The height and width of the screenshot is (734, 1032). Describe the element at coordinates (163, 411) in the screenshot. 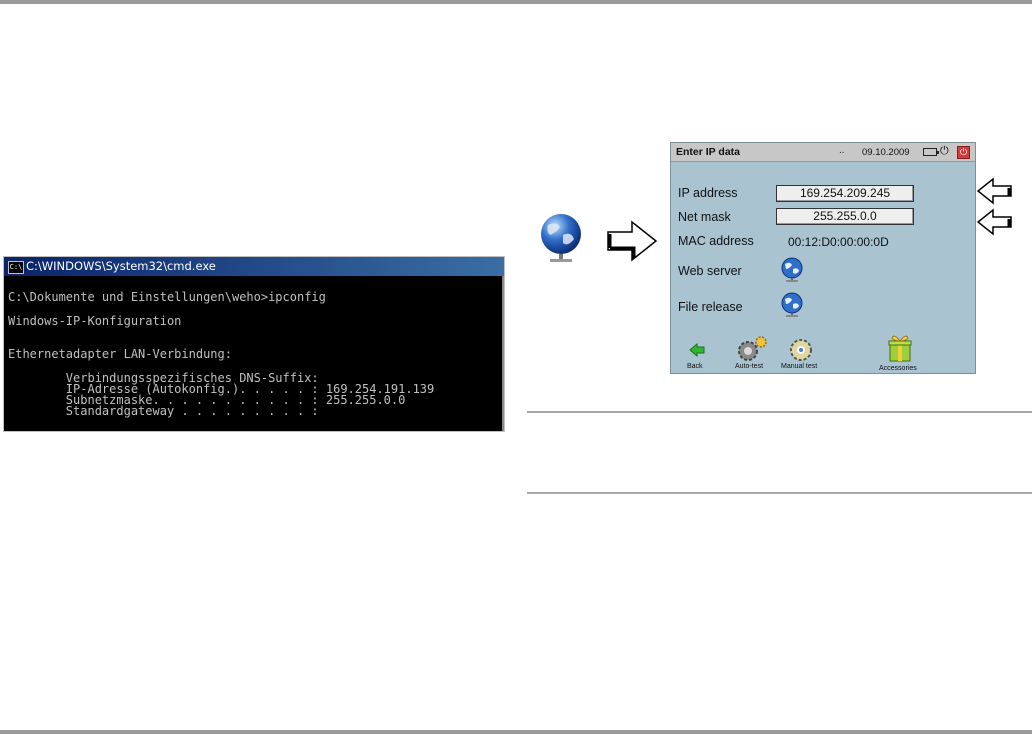

I see `cmd-line: Standardgateway . . . . . . . . . :` at that location.